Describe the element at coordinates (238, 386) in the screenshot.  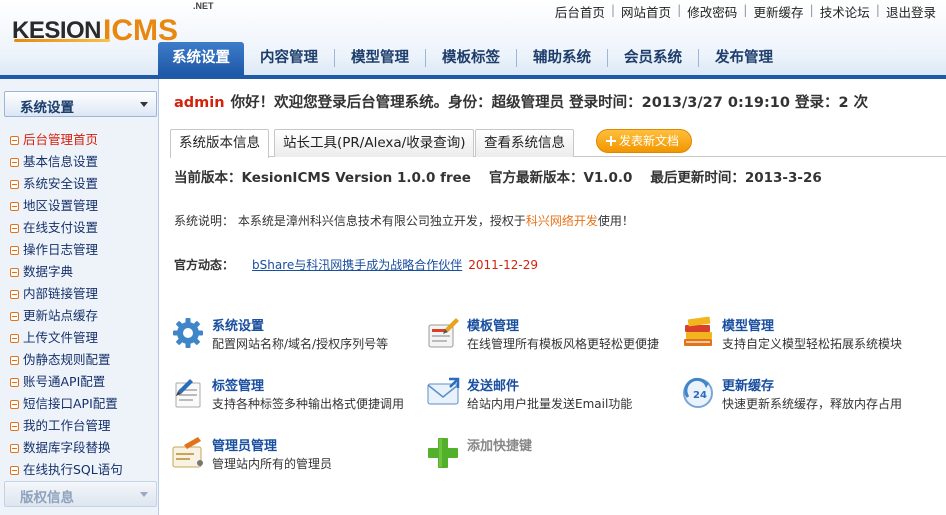
I see `quick-title: 标签管理` at that location.